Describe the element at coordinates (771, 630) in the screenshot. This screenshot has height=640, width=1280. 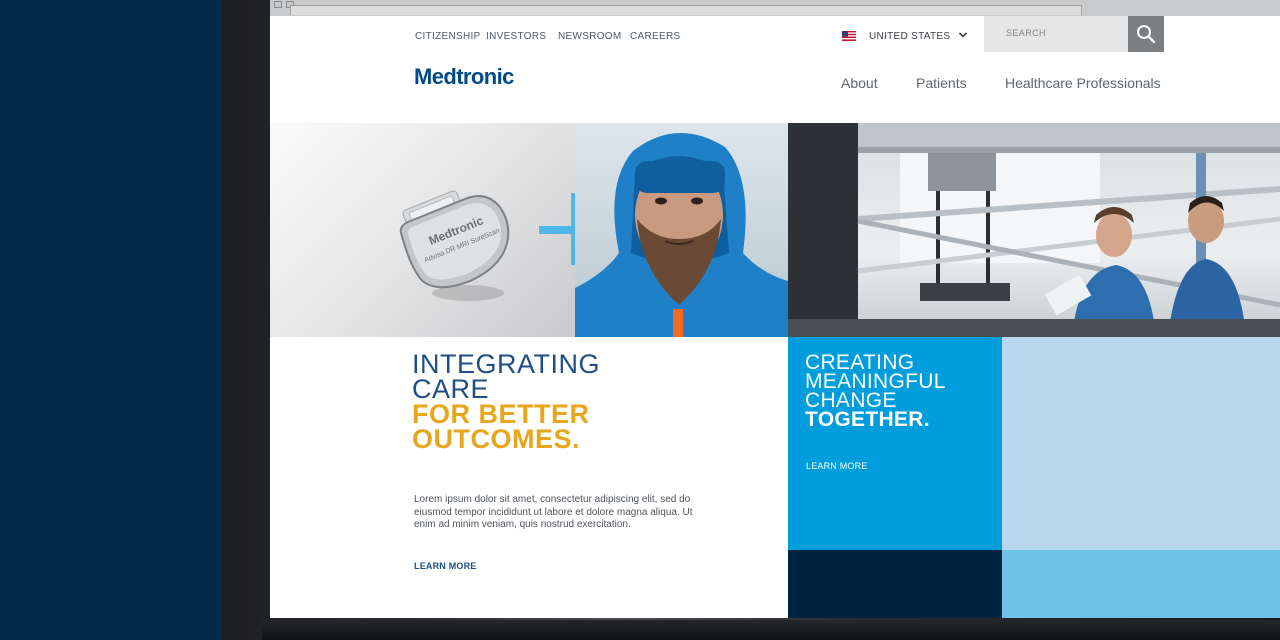
I see `monitor-bottom-edge` at that location.